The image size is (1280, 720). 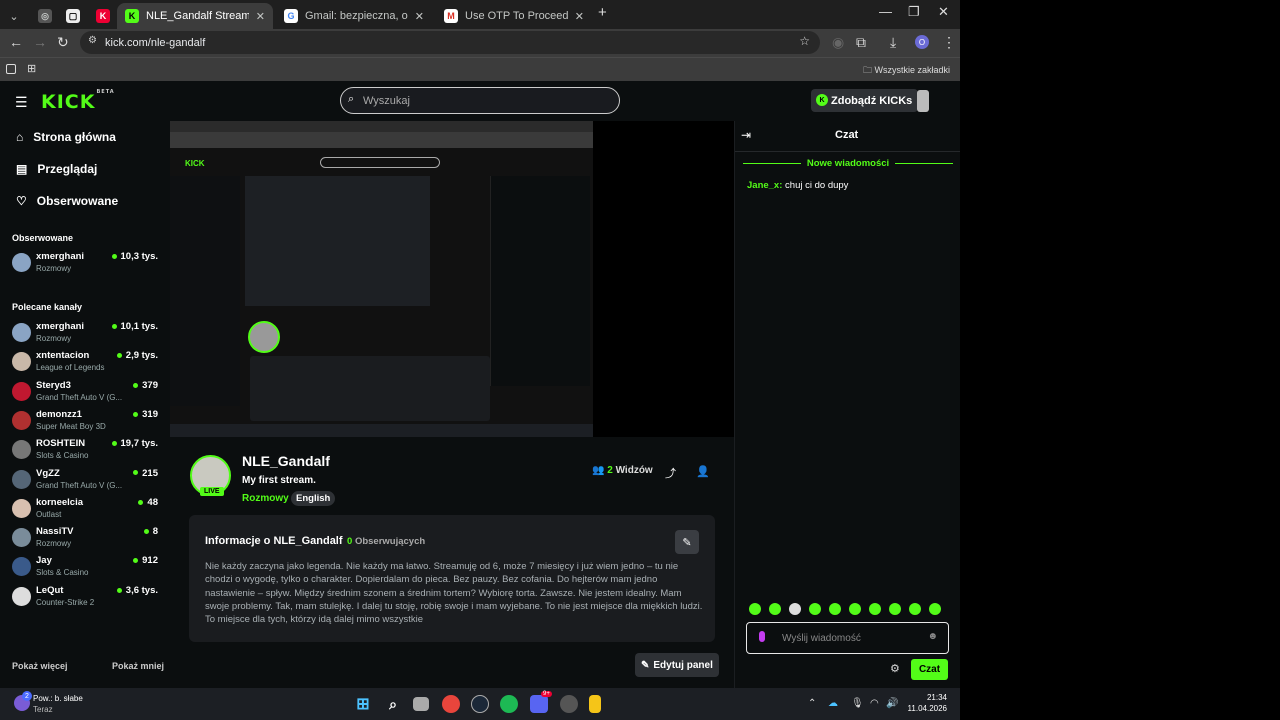 What do you see at coordinates (145, 473) in the screenshot?
I see `viewer-count: 215` at bounding box center [145, 473].